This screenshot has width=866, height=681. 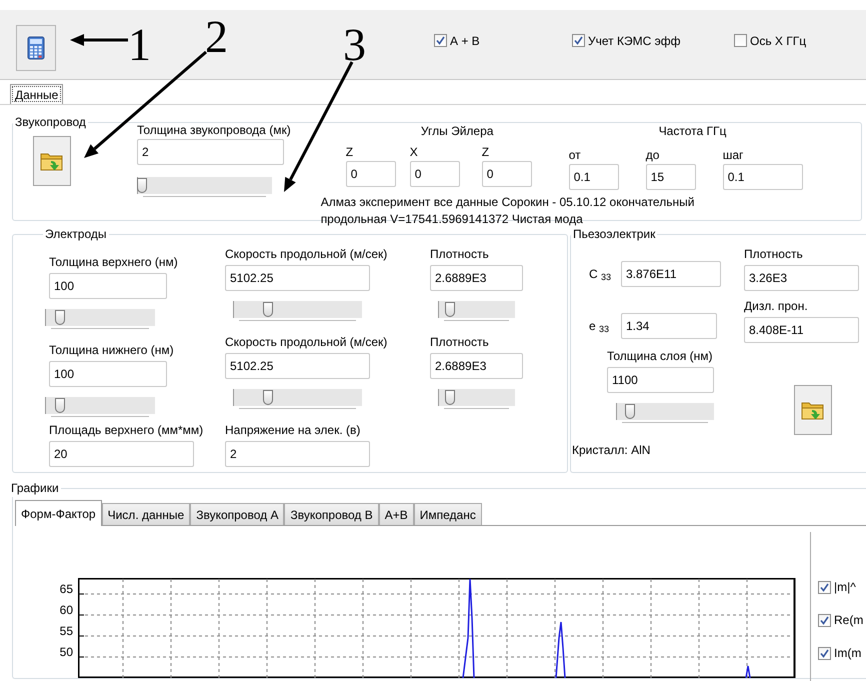 I want to click on crystal-text: Кристалл: AlN, so click(x=612, y=450).